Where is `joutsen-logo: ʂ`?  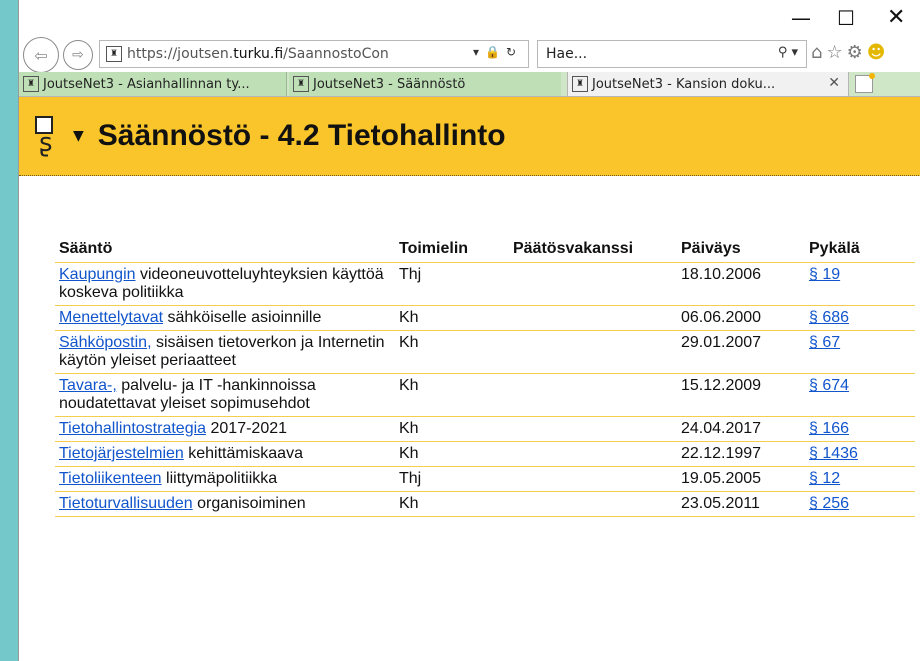 joutsen-logo: ʂ is located at coordinates (52, 136).